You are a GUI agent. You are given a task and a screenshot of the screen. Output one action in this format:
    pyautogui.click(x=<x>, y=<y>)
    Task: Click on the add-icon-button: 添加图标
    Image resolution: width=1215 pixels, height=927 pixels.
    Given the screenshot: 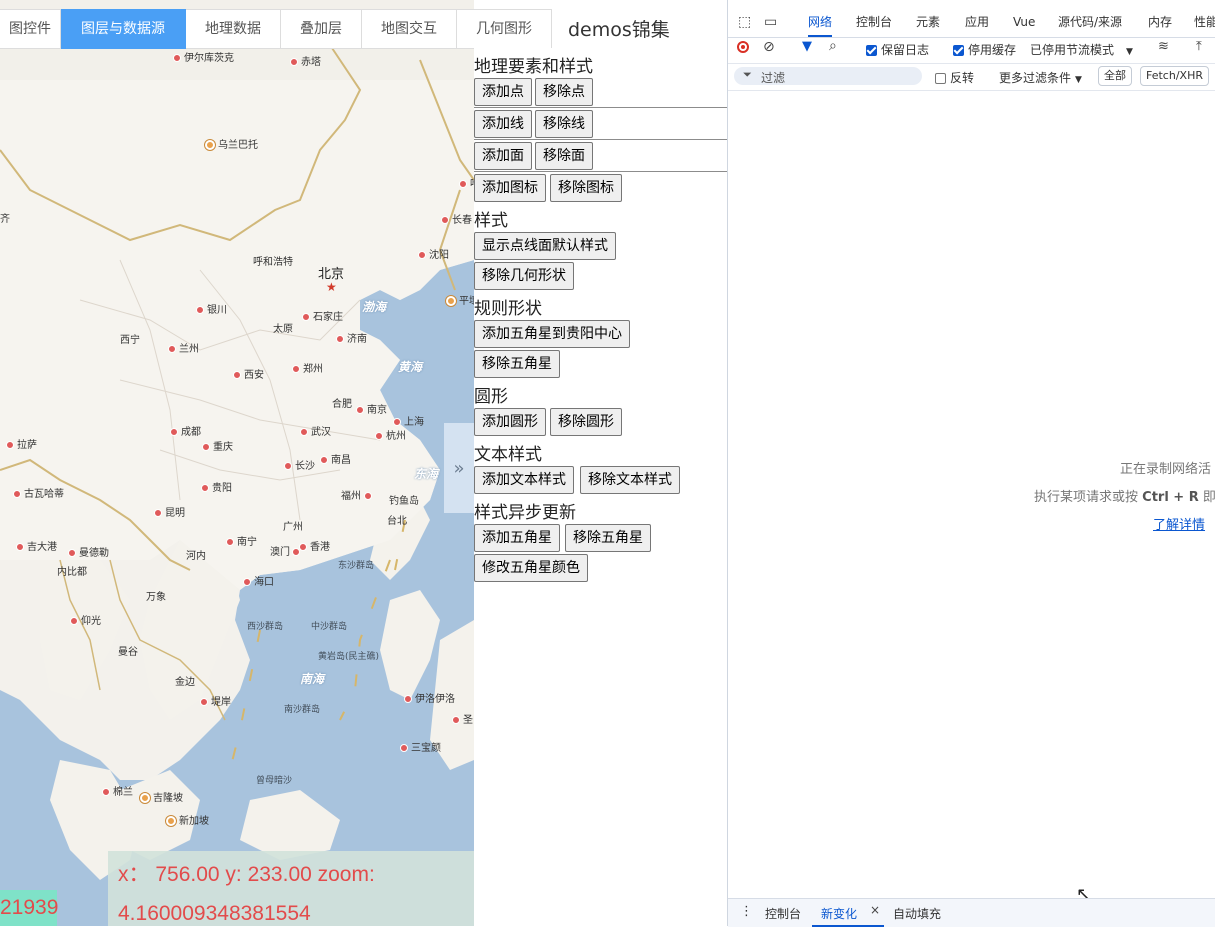 What is the action you would take?
    pyautogui.click(x=510, y=188)
    